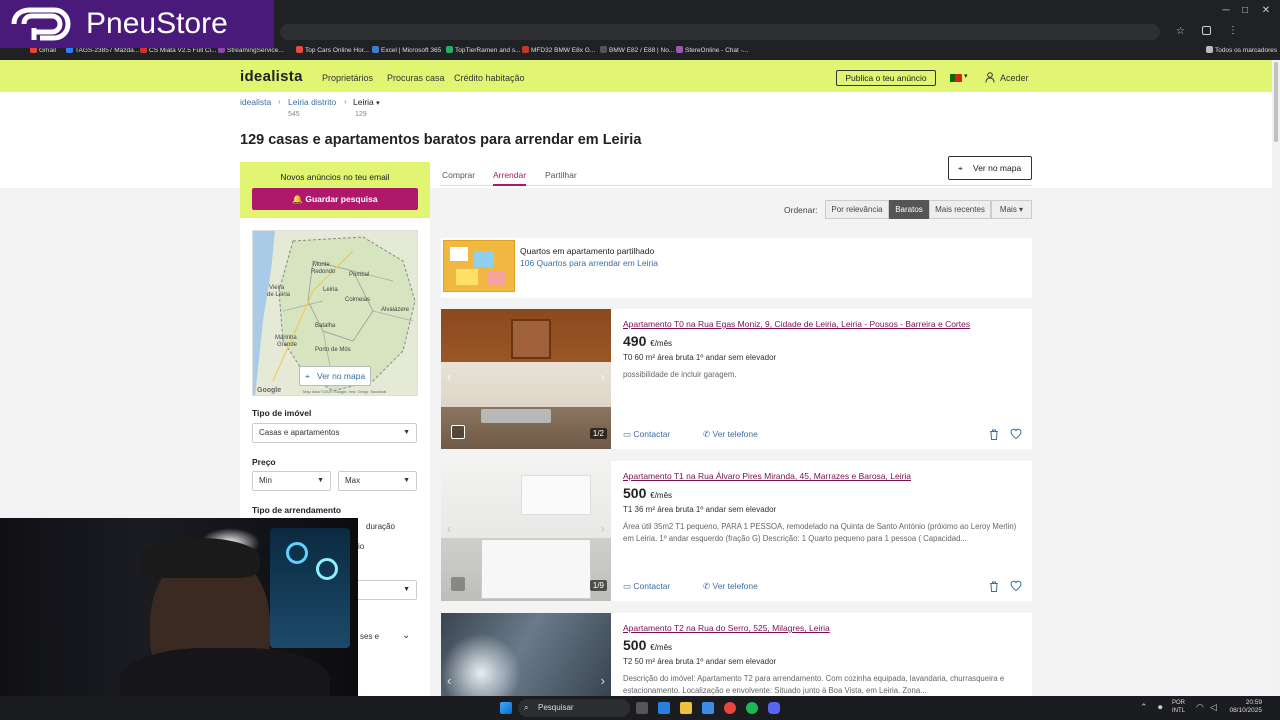  I want to click on location-pin-icon: ⌖, so click(960, 168).